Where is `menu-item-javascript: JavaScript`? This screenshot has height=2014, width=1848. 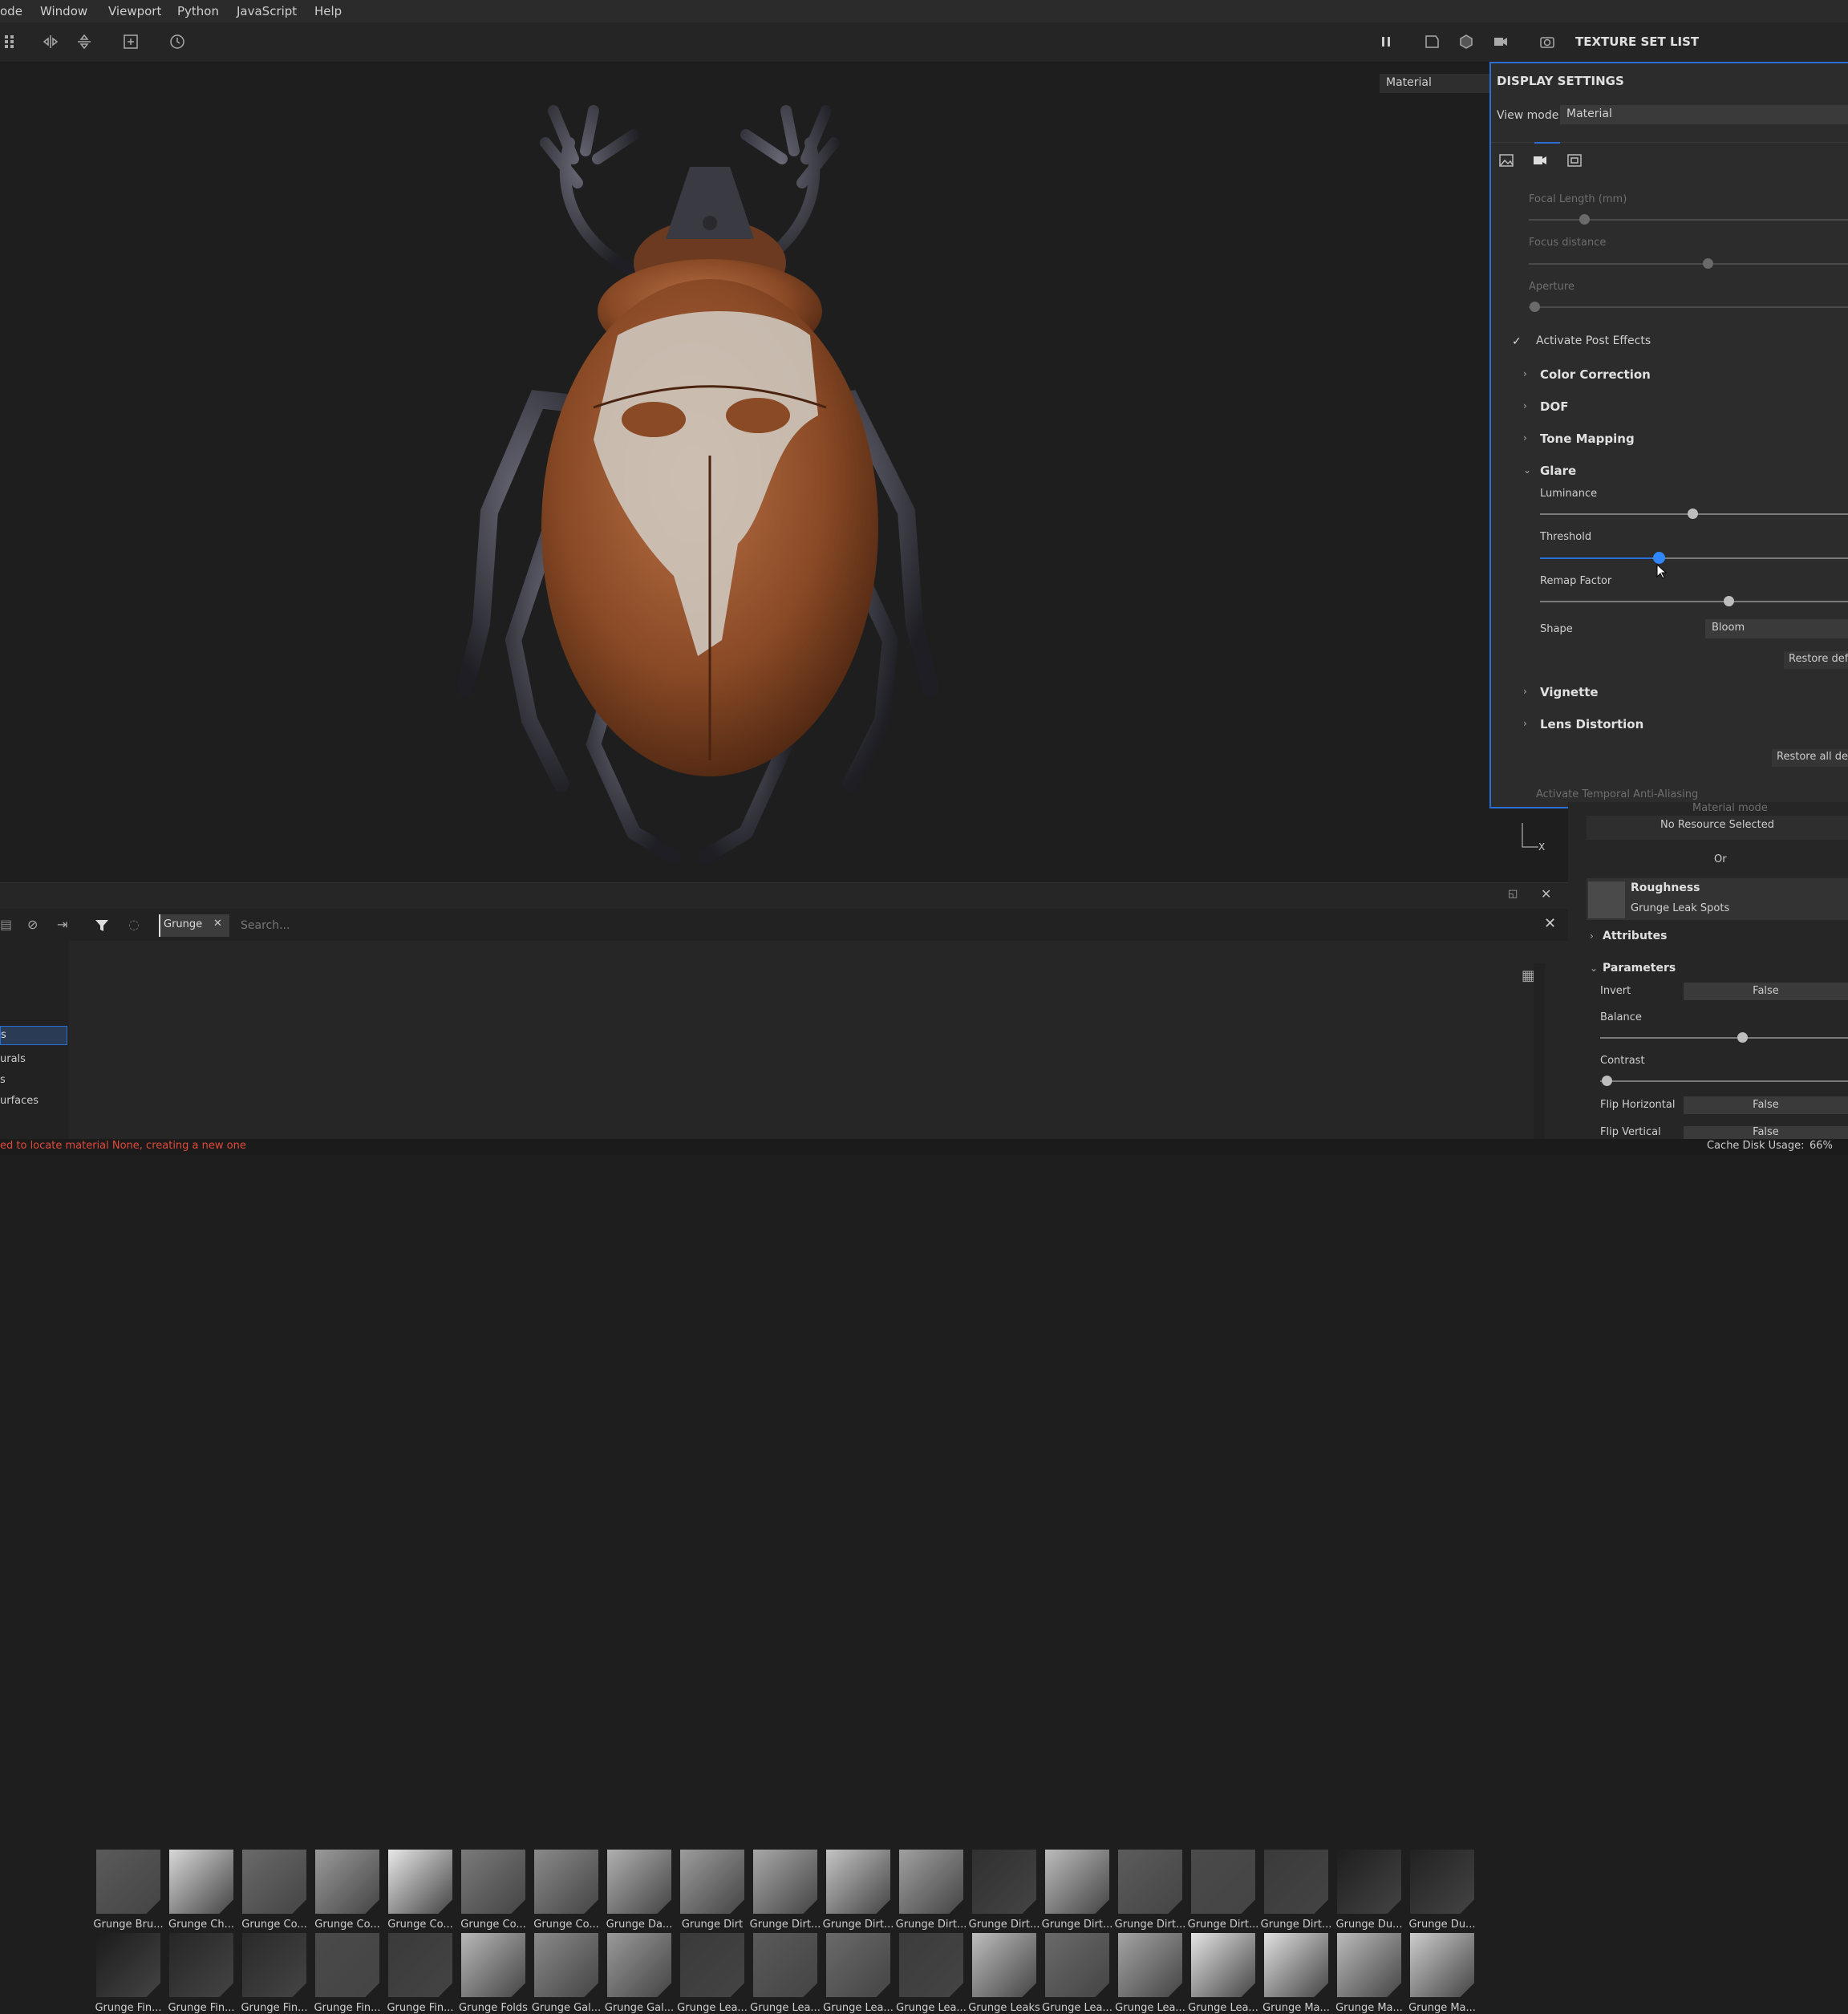 menu-item-javascript: JavaScript is located at coordinates (275, 11).